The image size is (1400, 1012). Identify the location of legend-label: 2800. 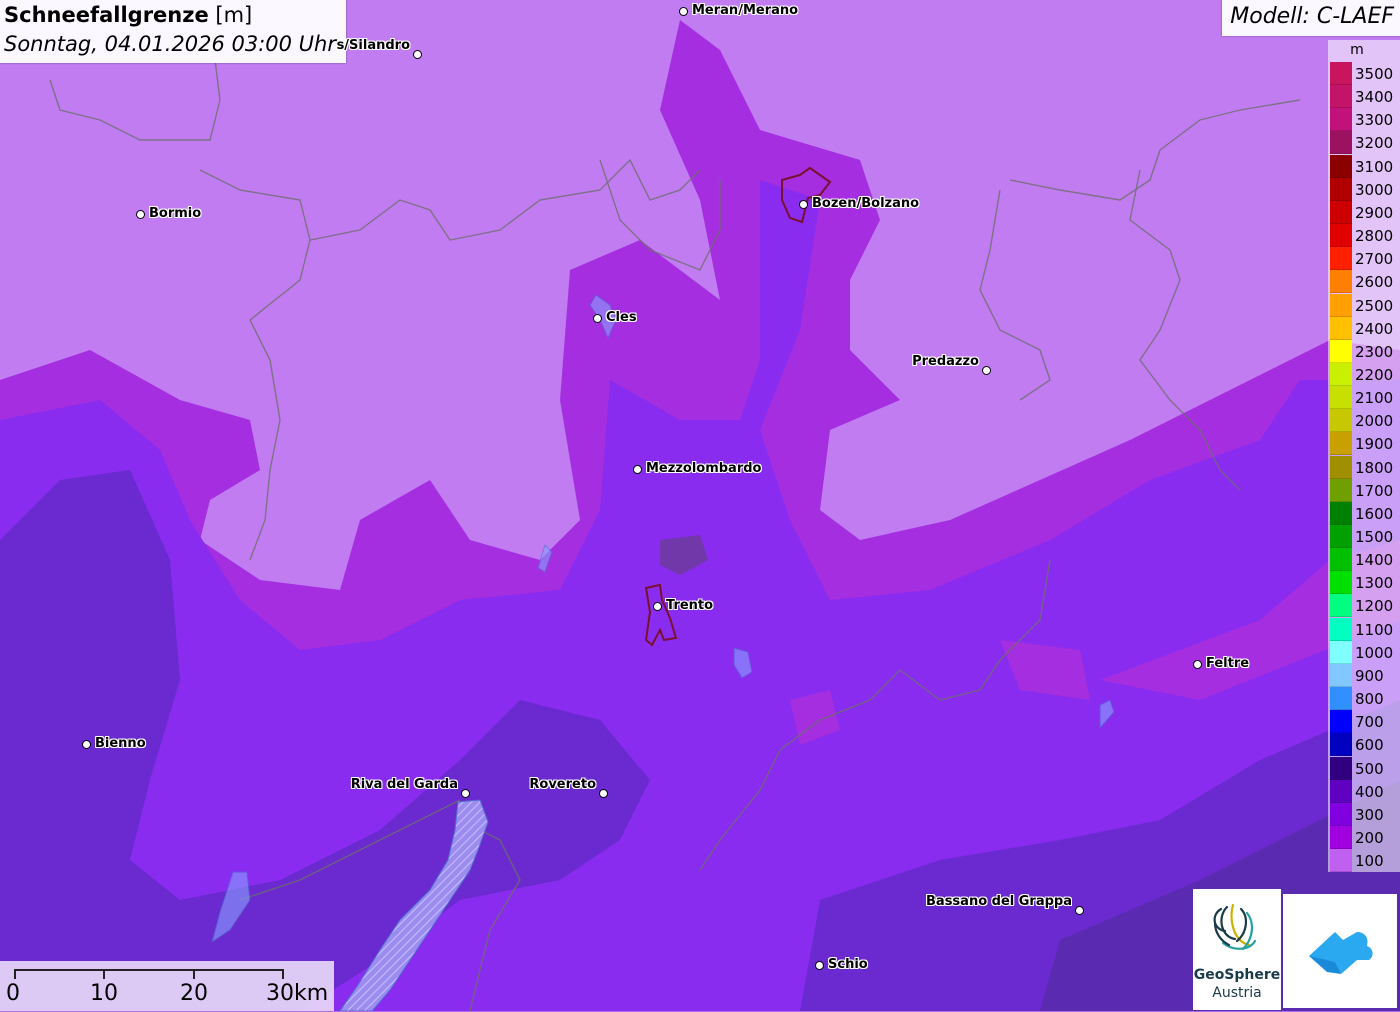
(1374, 236).